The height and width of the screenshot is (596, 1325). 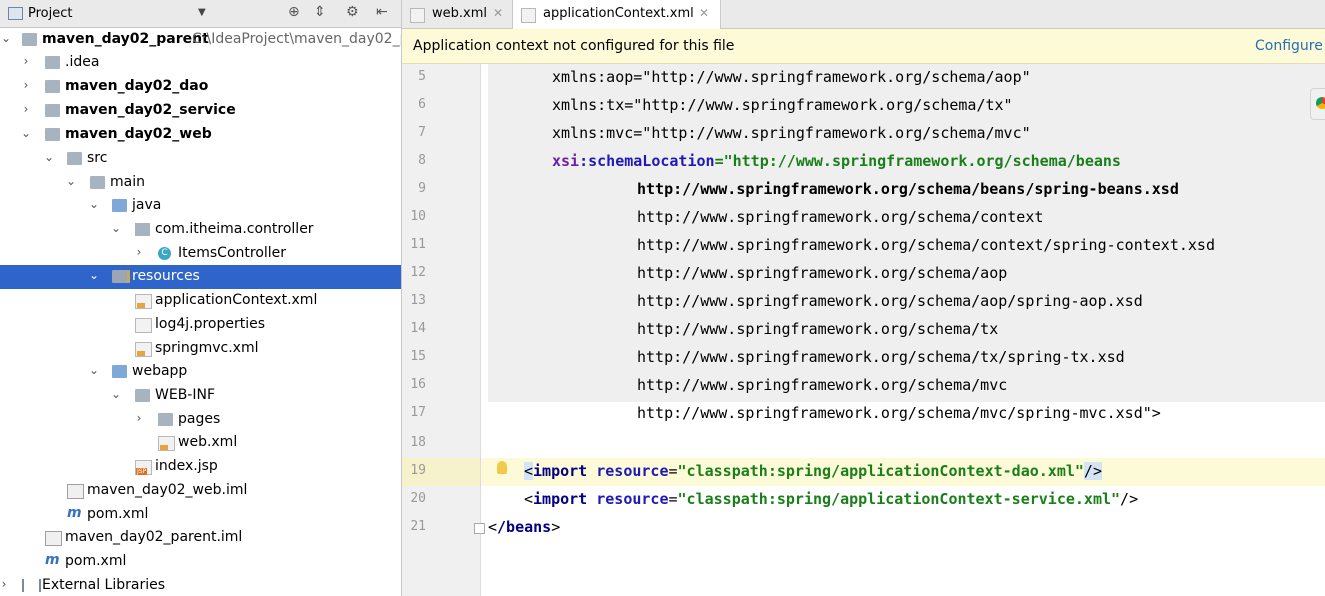 I want to click on tree-item-external-libraries: › External Libraries, so click(x=200, y=585).